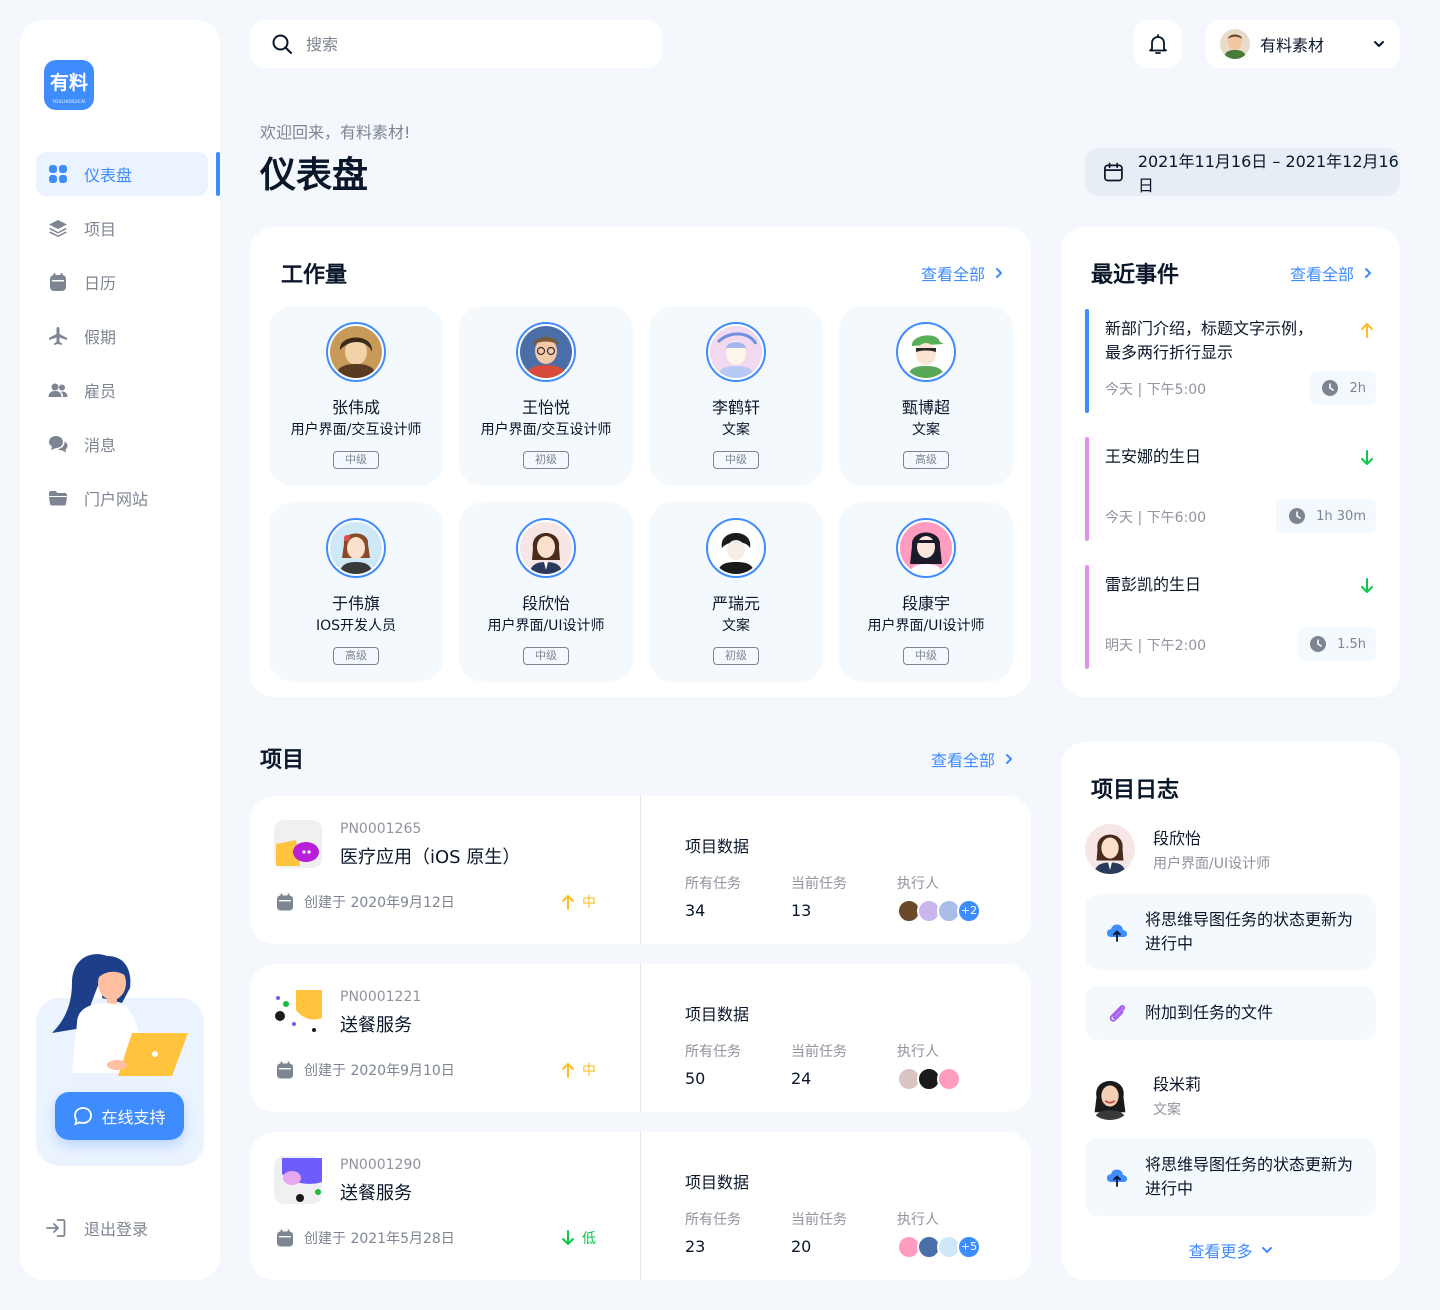 The image size is (1440, 1310). What do you see at coordinates (122, 228) in the screenshot?
I see `sidebar-item-projects: 项目` at bounding box center [122, 228].